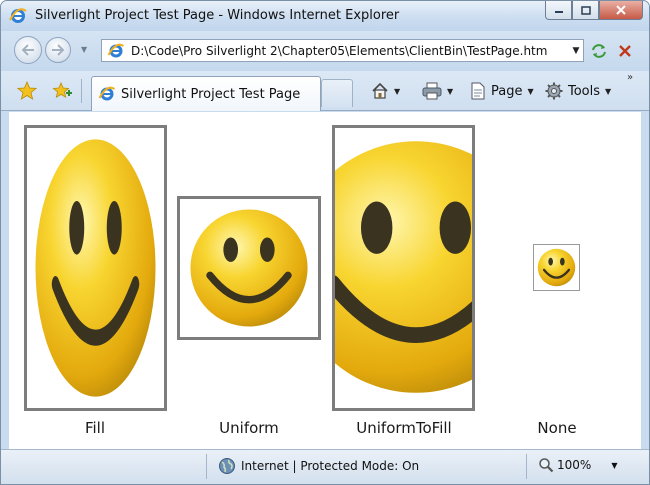  I want to click on magnifier-icon, so click(546, 465).